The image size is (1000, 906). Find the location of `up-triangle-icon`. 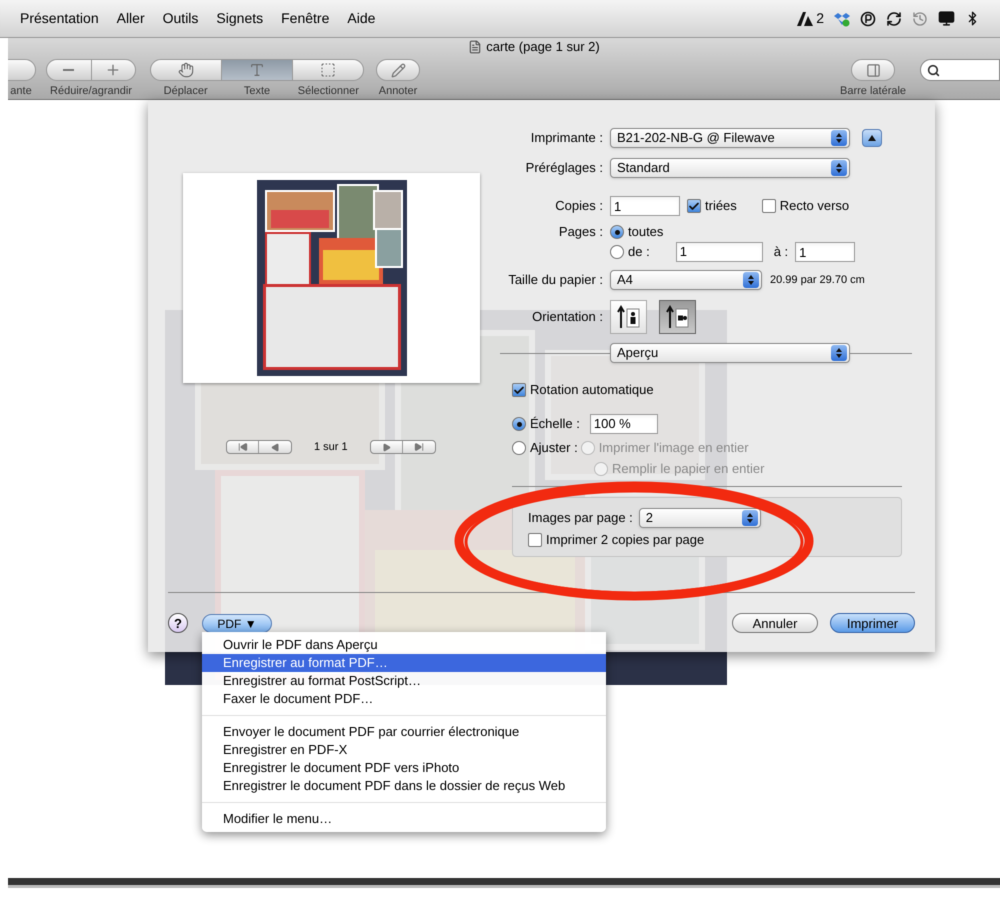

up-triangle-icon is located at coordinates (872, 138).